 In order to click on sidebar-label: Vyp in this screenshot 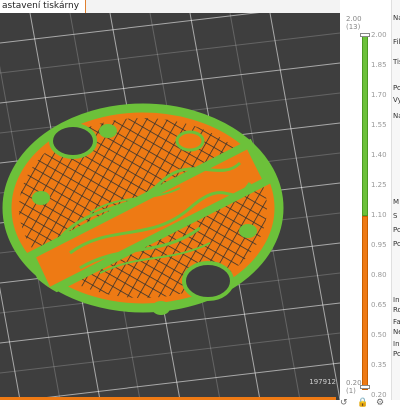, I will do `click(396, 100)`.